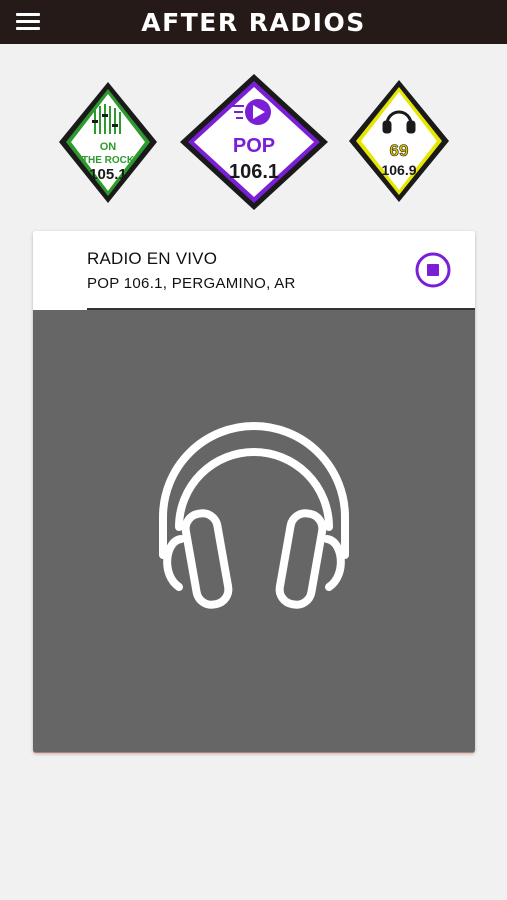 The height and width of the screenshot is (900, 507). I want to click on station-pop: POP 106.1, so click(254, 142).